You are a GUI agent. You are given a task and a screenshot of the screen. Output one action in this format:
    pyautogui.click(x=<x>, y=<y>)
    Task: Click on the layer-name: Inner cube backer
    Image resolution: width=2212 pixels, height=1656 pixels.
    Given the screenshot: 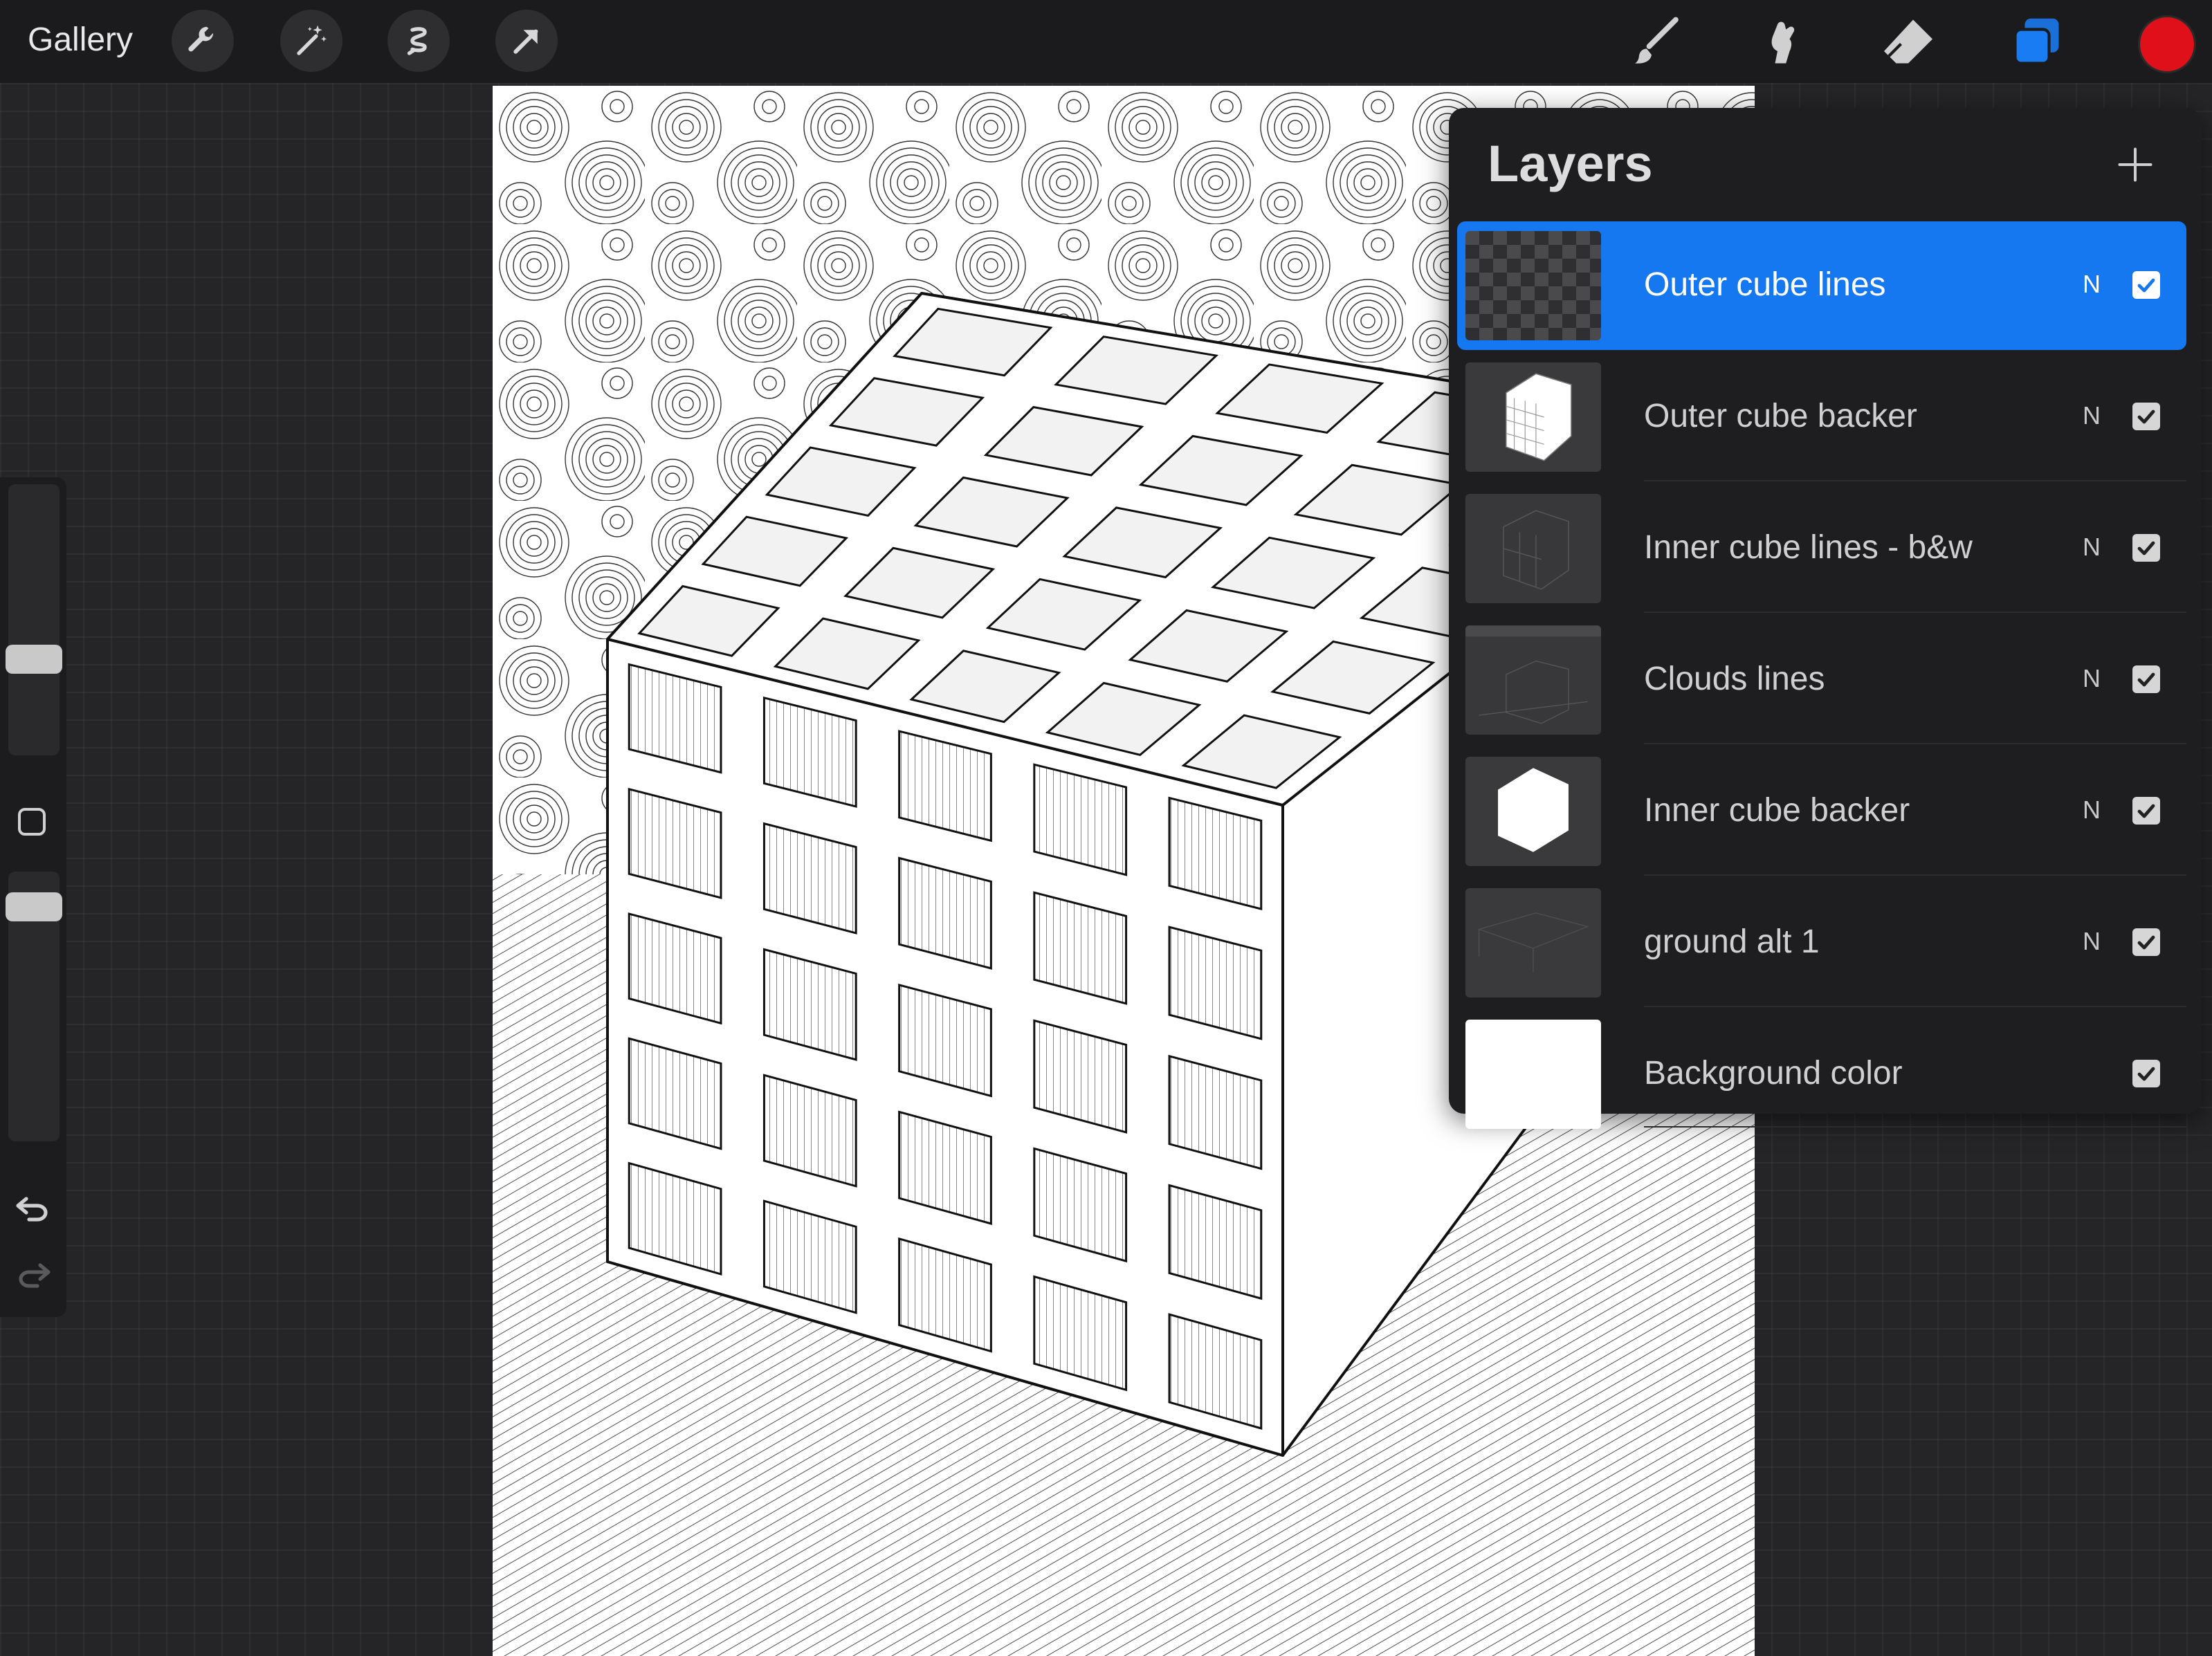 What is the action you would take?
    pyautogui.click(x=1777, y=810)
    